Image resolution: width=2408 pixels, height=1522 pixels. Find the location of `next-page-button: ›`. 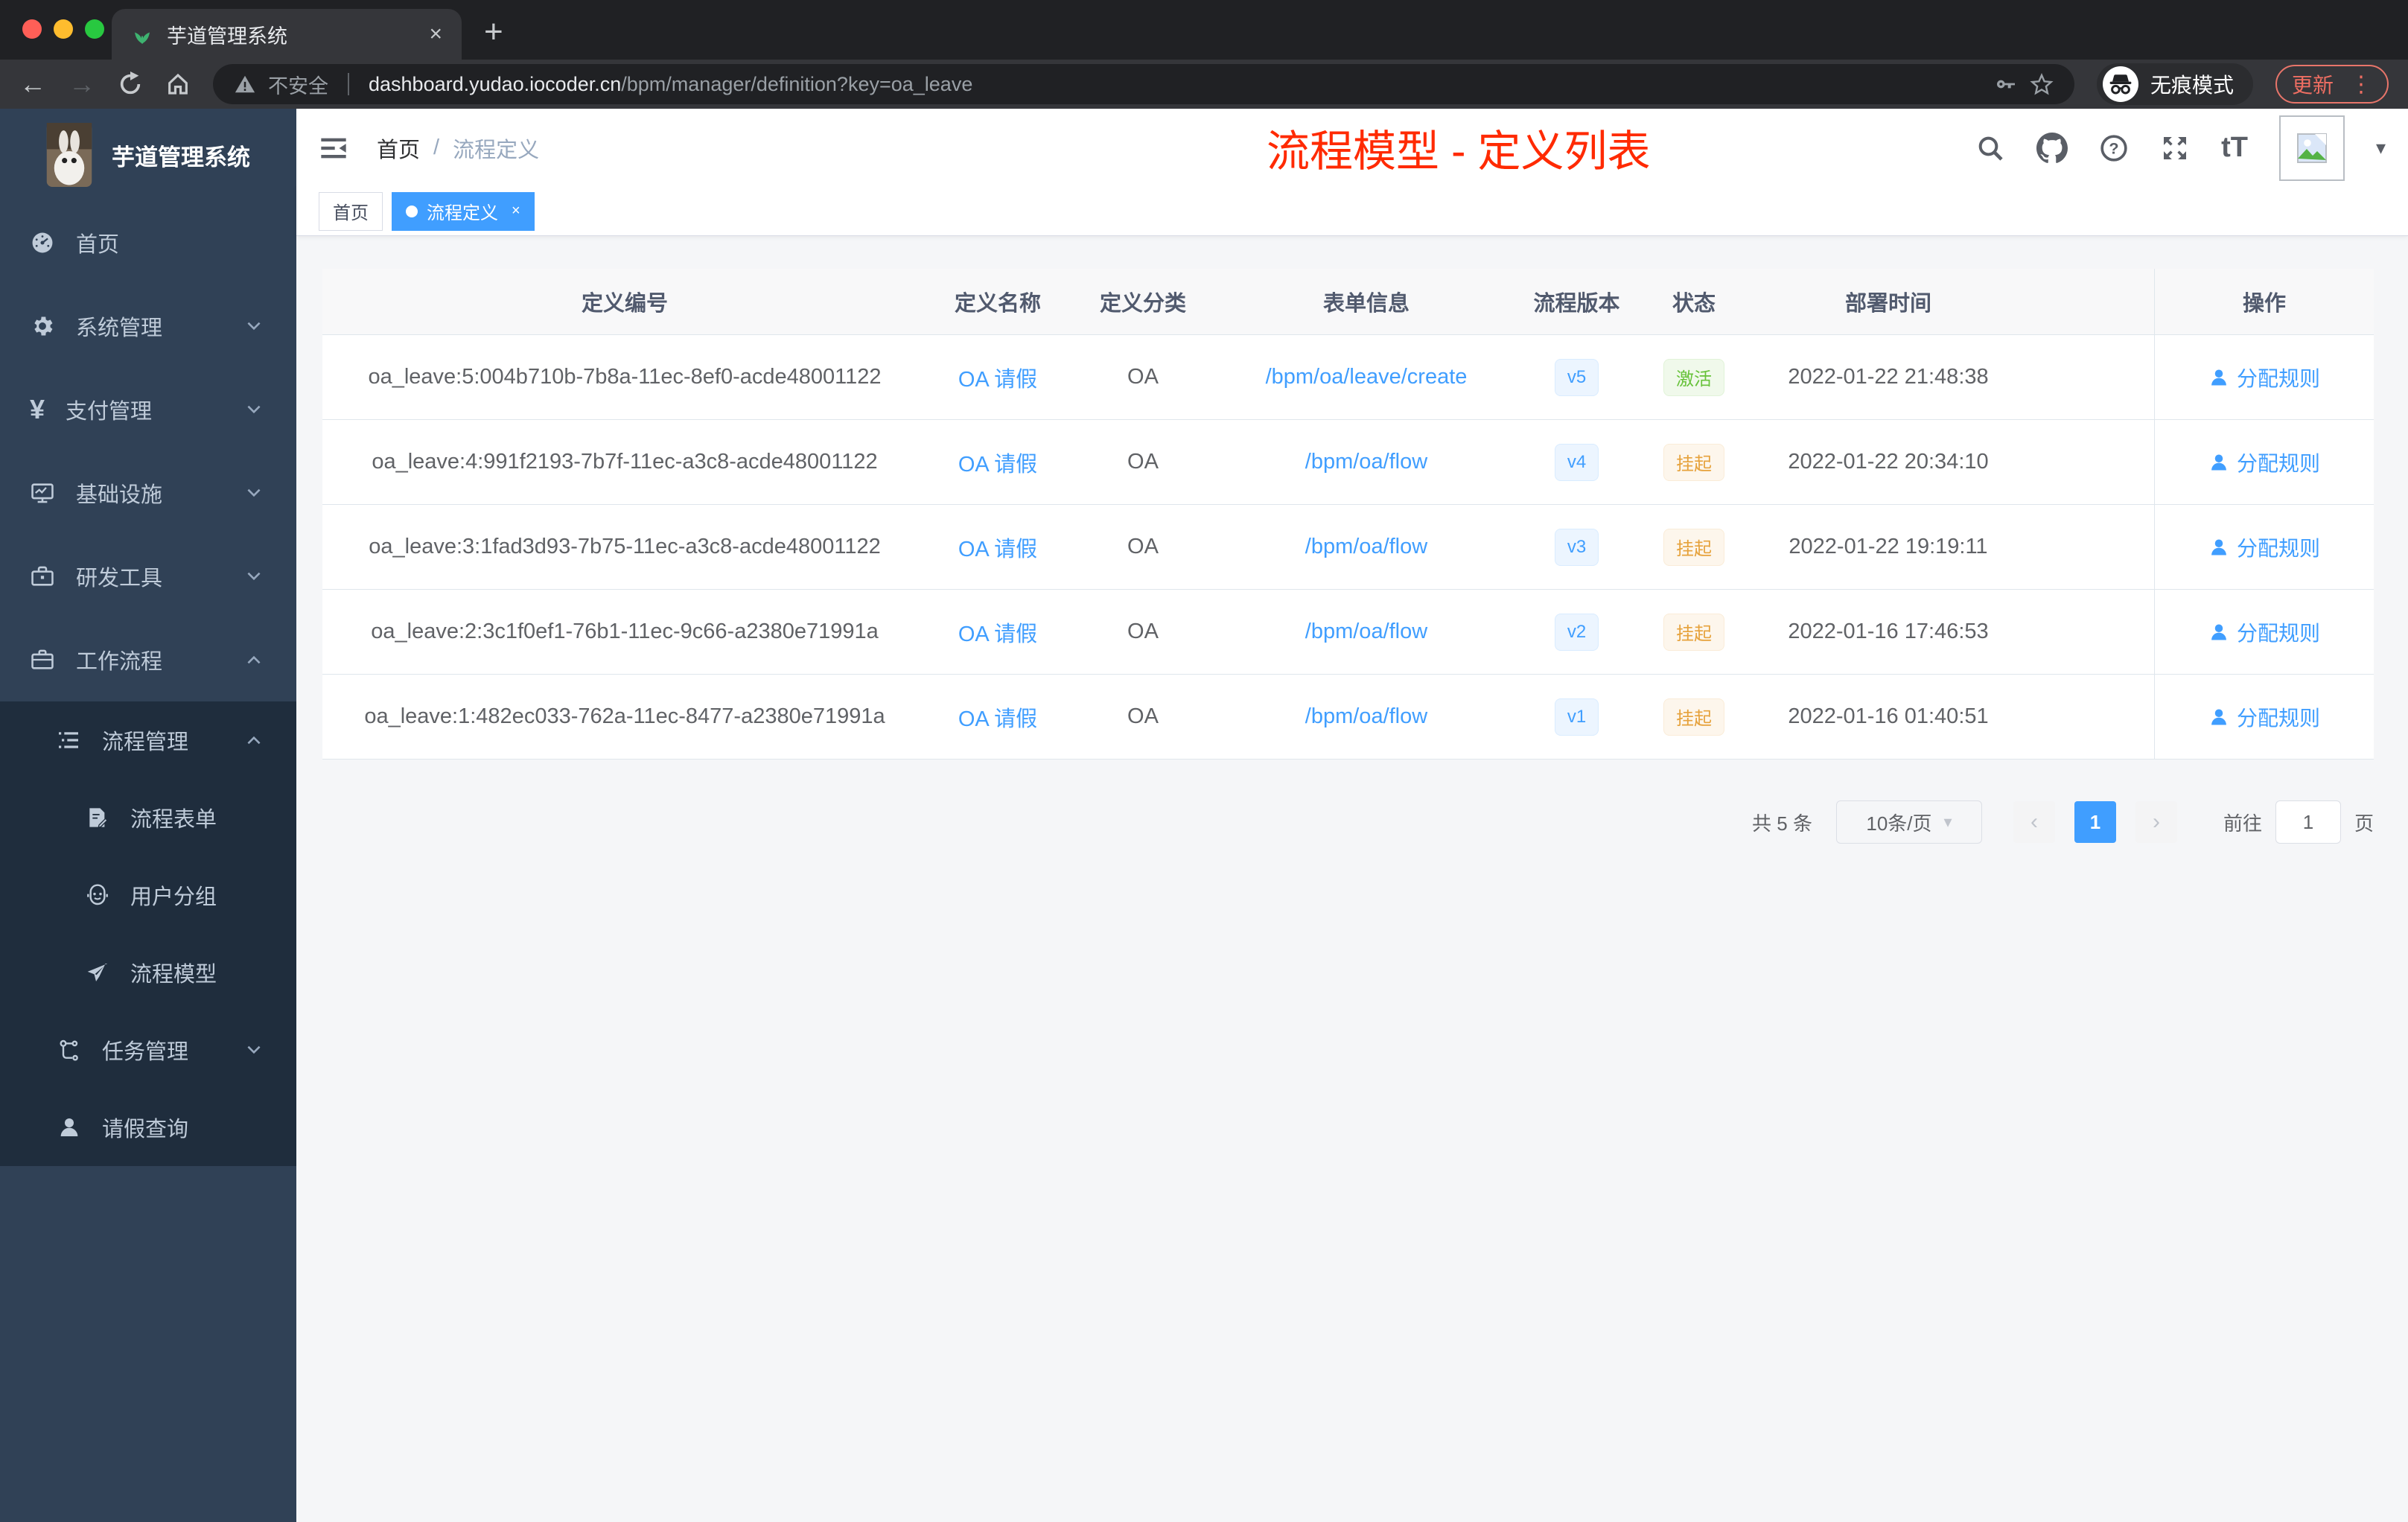

next-page-button: › is located at coordinates (2156, 822).